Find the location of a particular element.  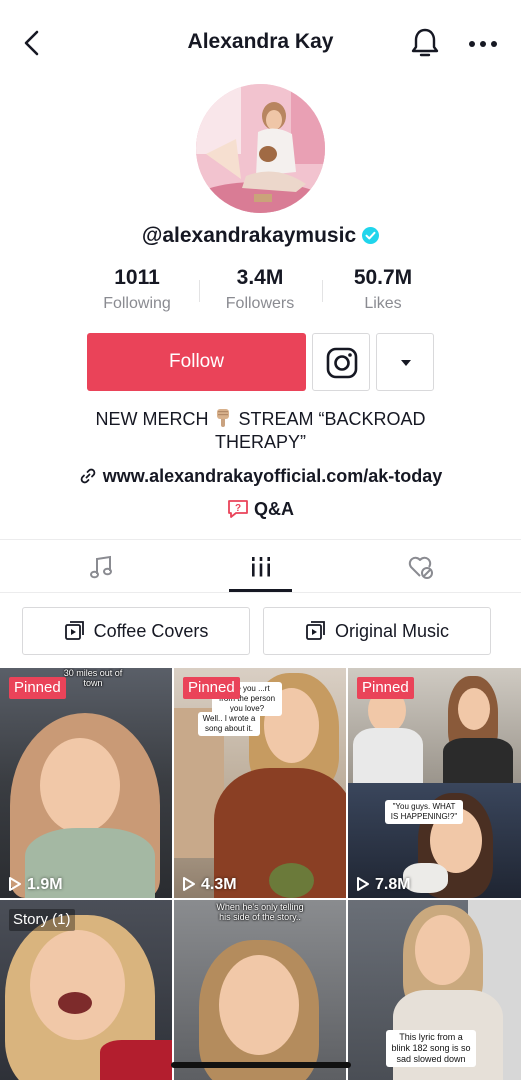

video-thumbnail: 30 miles out of town Pinned 1.9M is located at coordinates (86, 783).